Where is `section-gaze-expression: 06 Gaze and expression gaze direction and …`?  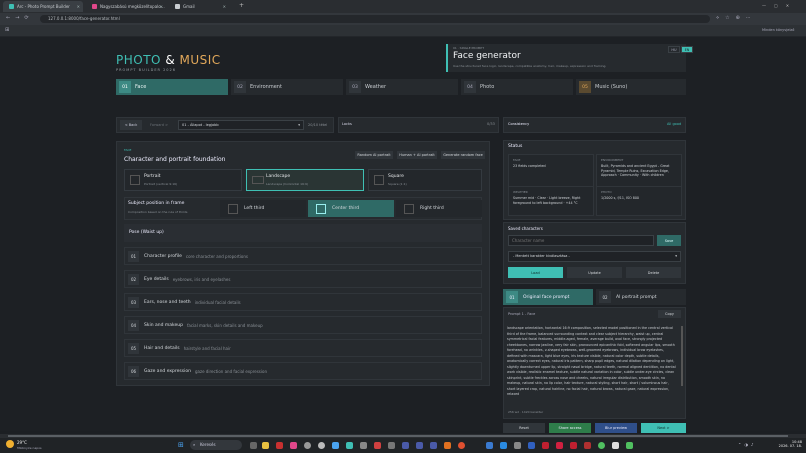
section-gaze-expression: 06 Gaze and expression gaze direction and … is located at coordinates (303, 371).